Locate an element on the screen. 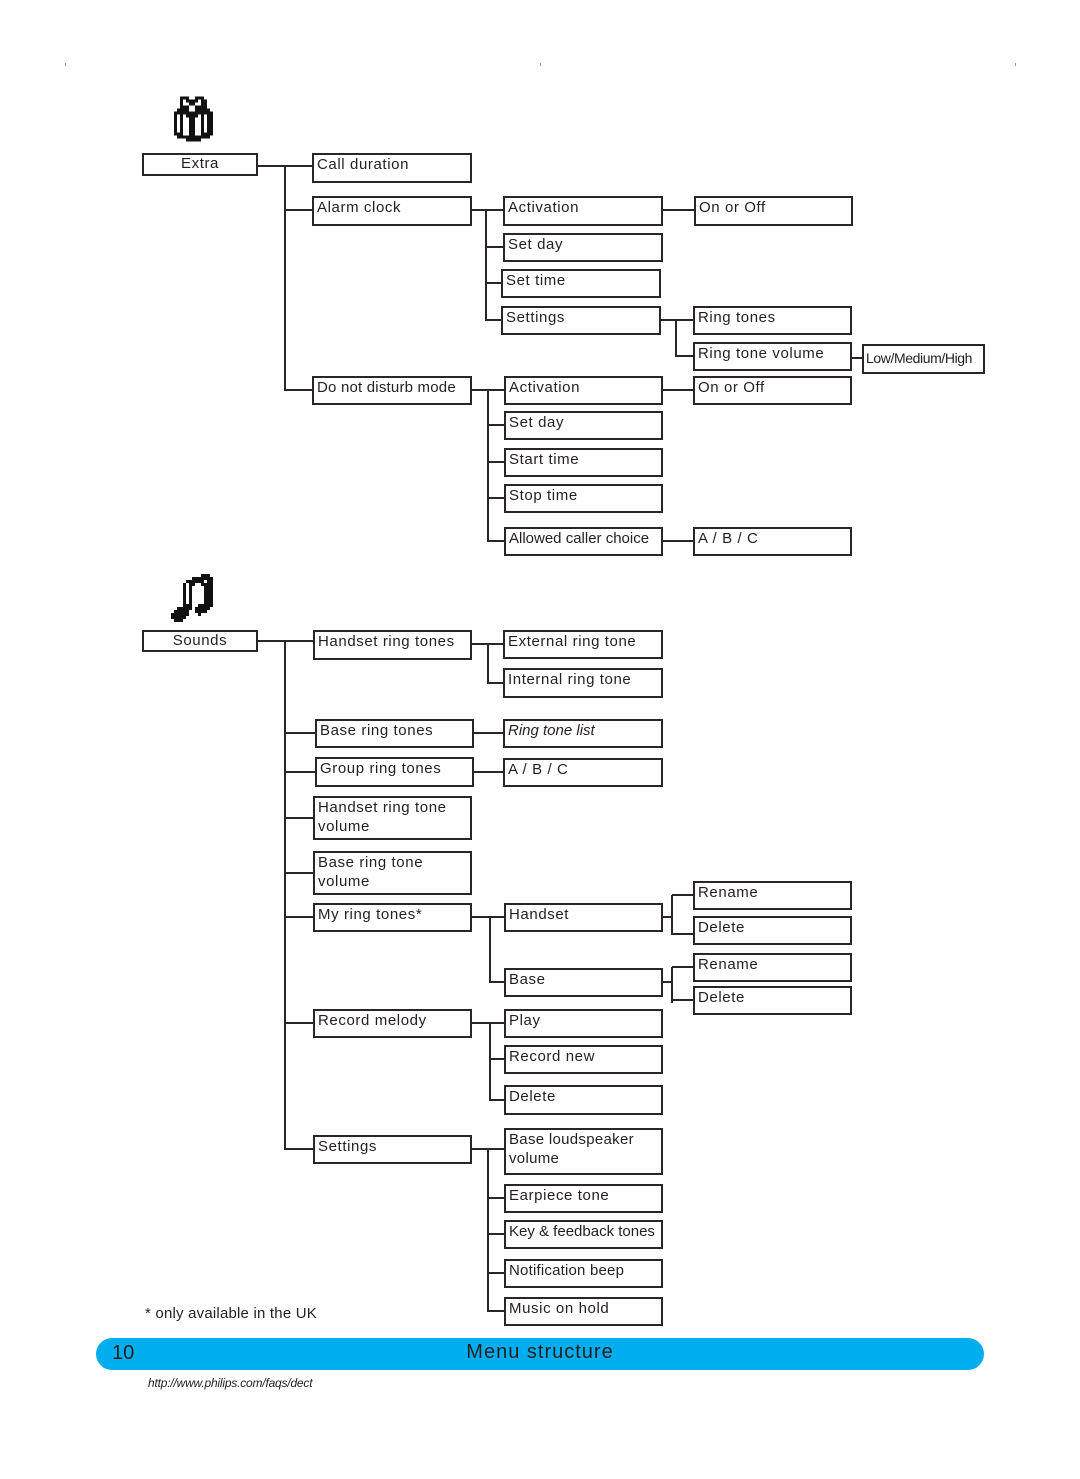 The image size is (1080, 1479). menu-item-handset-delete: Delete is located at coordinates (772, 930).